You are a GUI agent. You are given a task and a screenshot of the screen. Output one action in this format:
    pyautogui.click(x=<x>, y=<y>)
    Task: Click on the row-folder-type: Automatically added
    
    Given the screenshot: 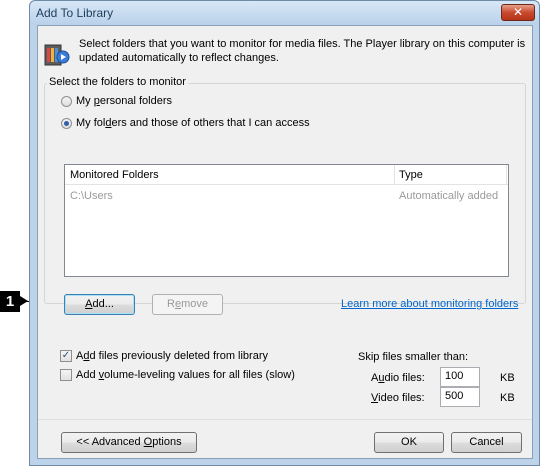 What is the action you would take?
    pyautogui.click(x=449, y=196)
    